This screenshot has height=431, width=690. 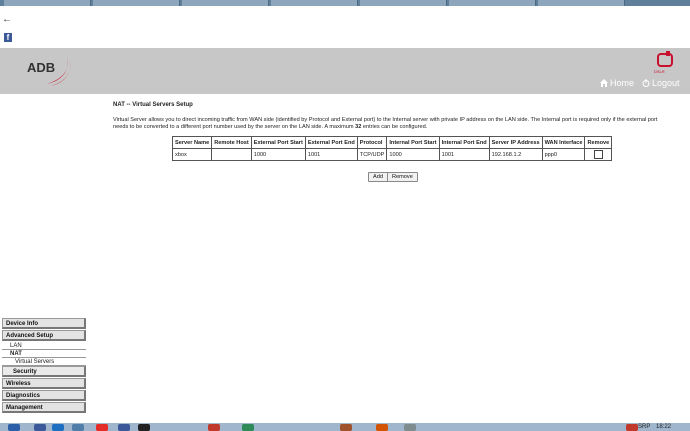 I want to click on cell-remote-host, so click(x=231, y=154).